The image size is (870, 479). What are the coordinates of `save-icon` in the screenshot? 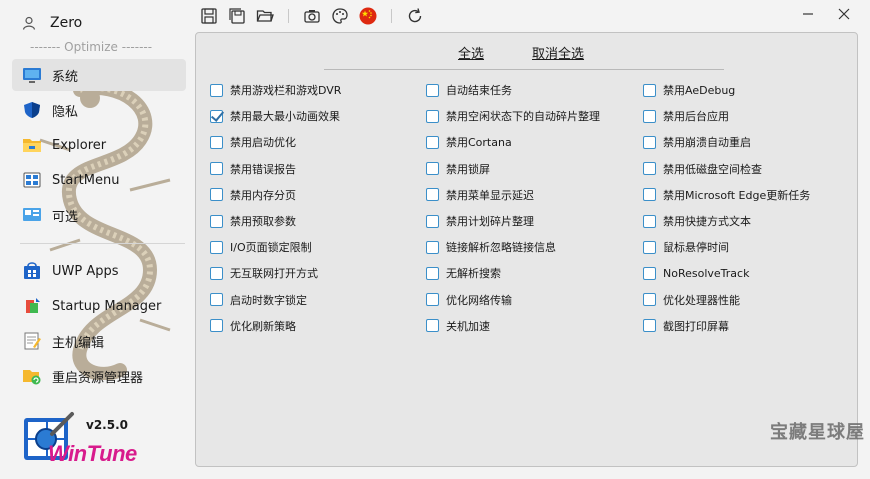 It's located at (209, 16).